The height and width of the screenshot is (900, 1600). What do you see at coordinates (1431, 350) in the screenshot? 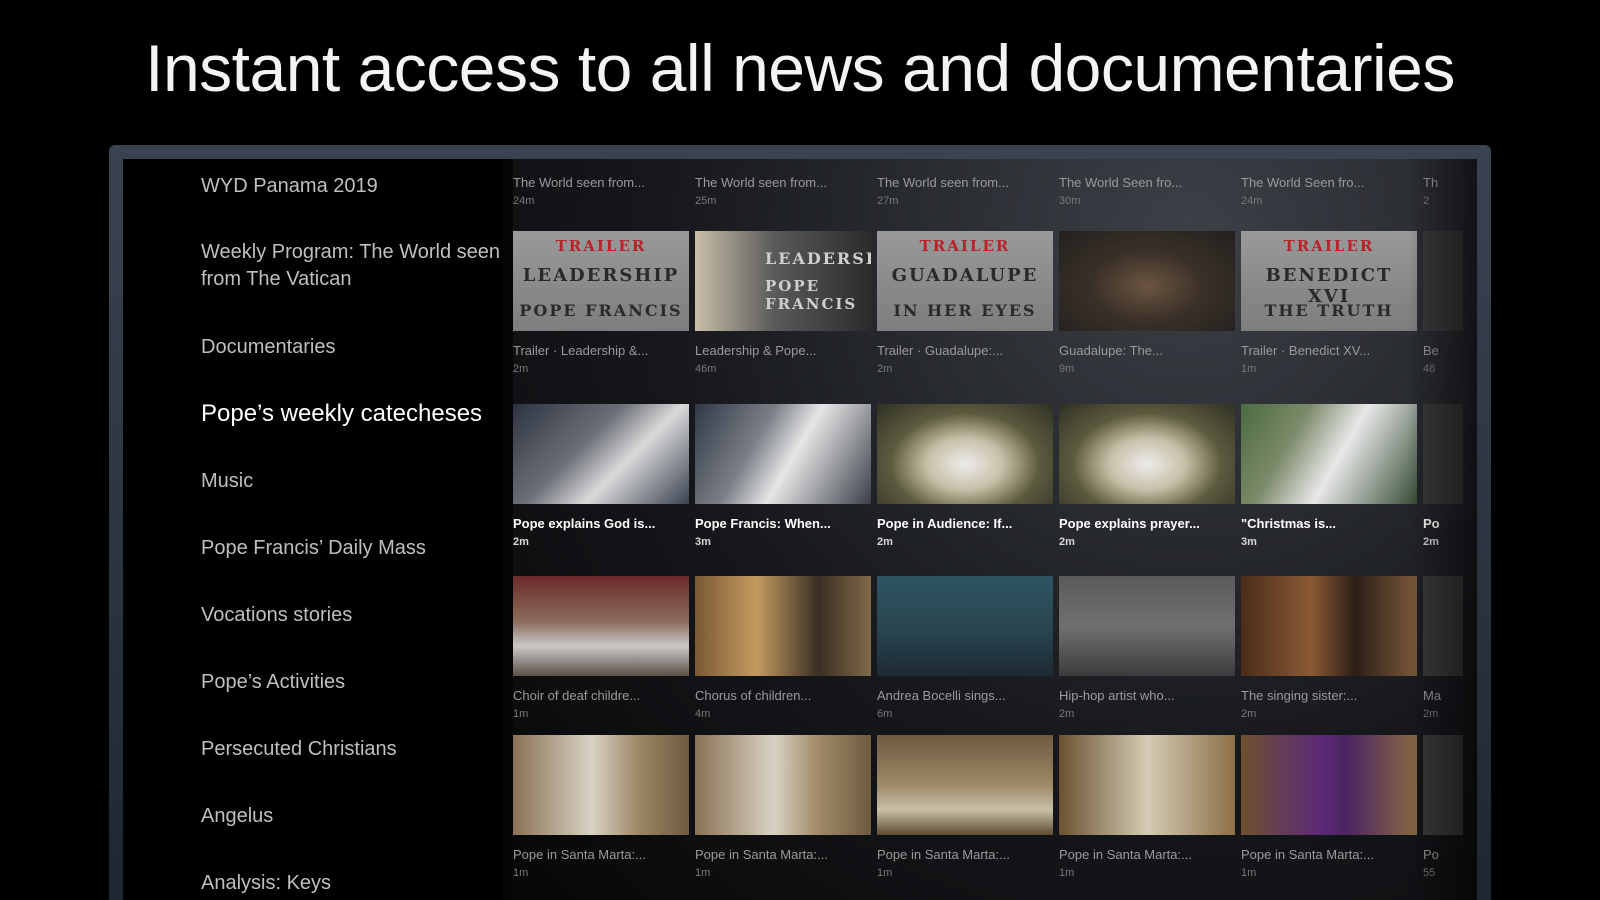
I see `video-title: Be` at bounding box center [1431, 350].